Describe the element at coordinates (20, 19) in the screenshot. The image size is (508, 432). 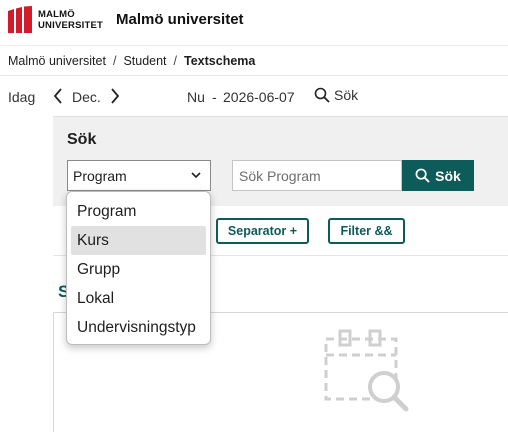
I see `logo-mark-icon` at that location.